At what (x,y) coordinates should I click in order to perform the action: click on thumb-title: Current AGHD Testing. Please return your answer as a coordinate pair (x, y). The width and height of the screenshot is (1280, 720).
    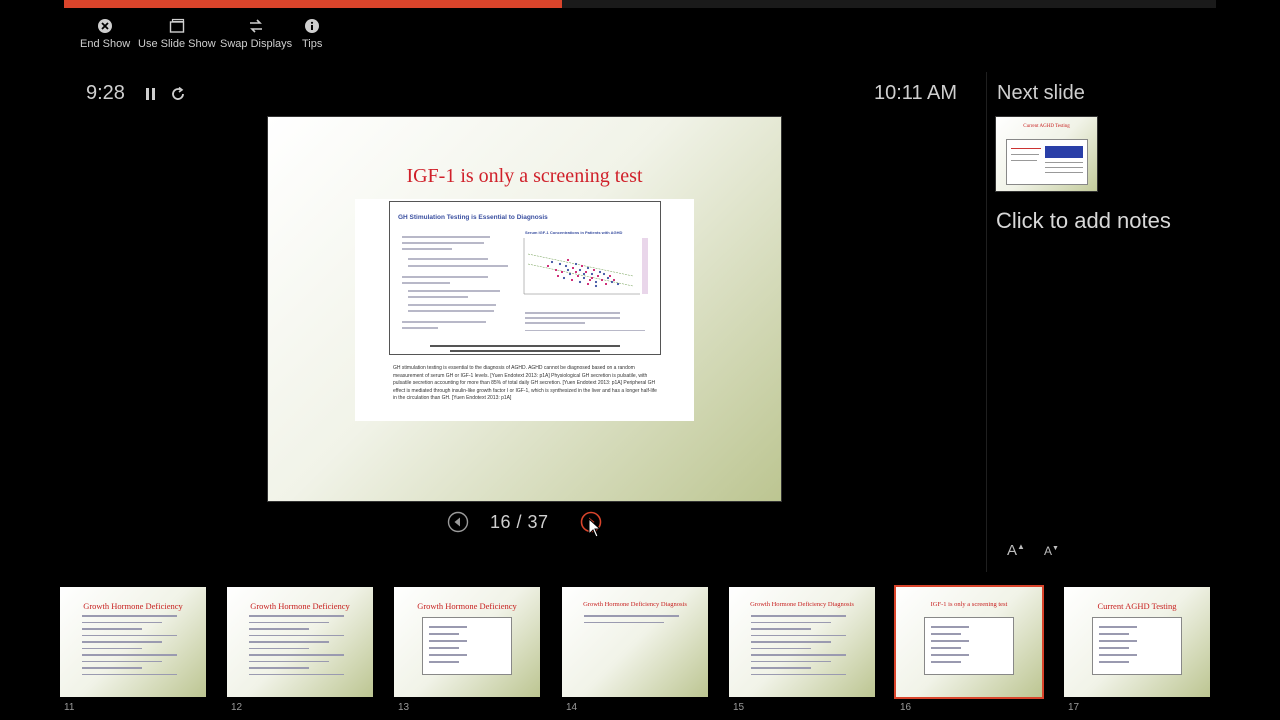
    Looking at the image, I should click on (1137, 606).